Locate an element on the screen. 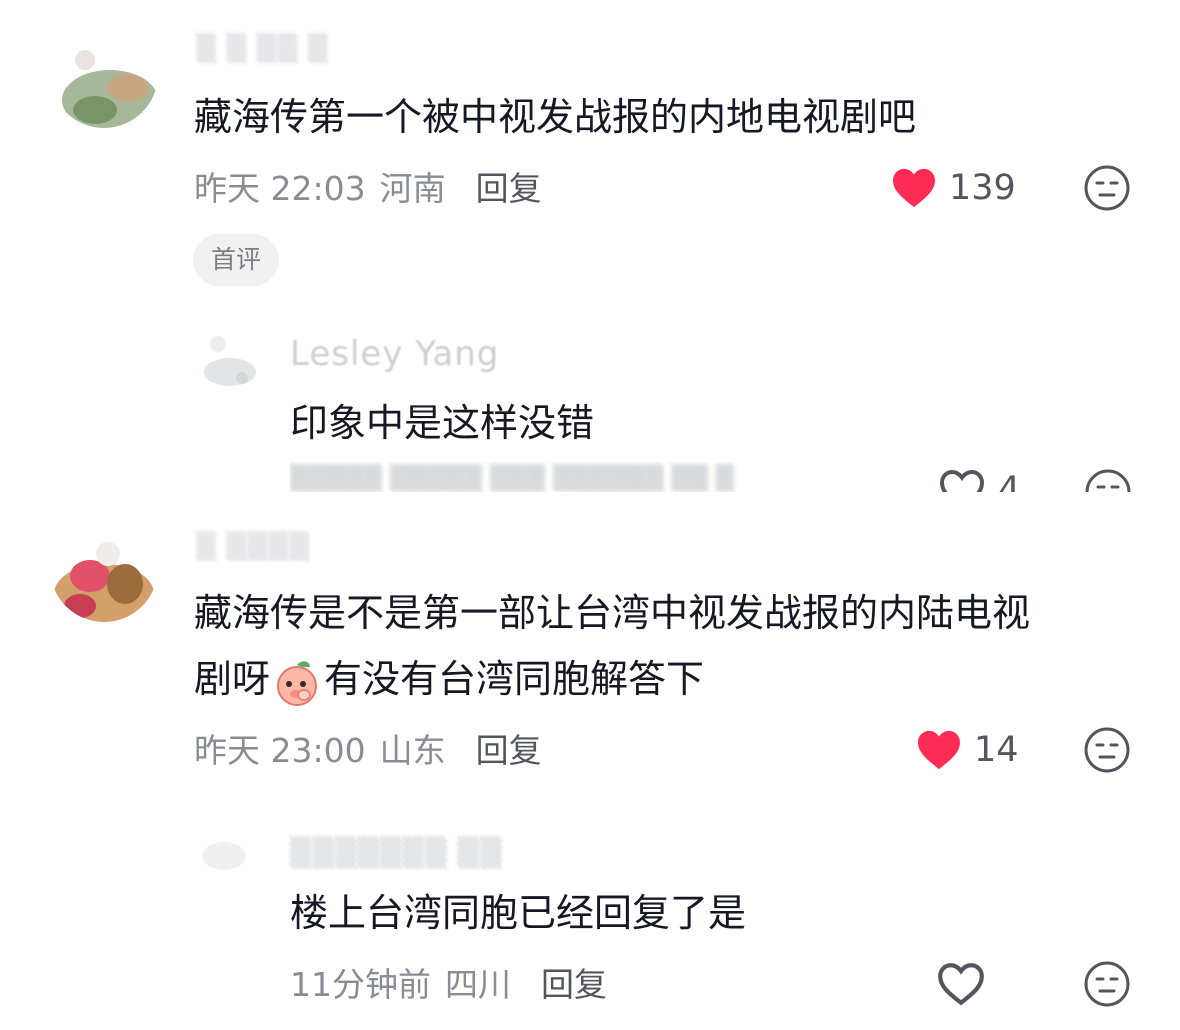 The image size is (1180, 1030). like-button: 4 is located at coordinates (979, 480).